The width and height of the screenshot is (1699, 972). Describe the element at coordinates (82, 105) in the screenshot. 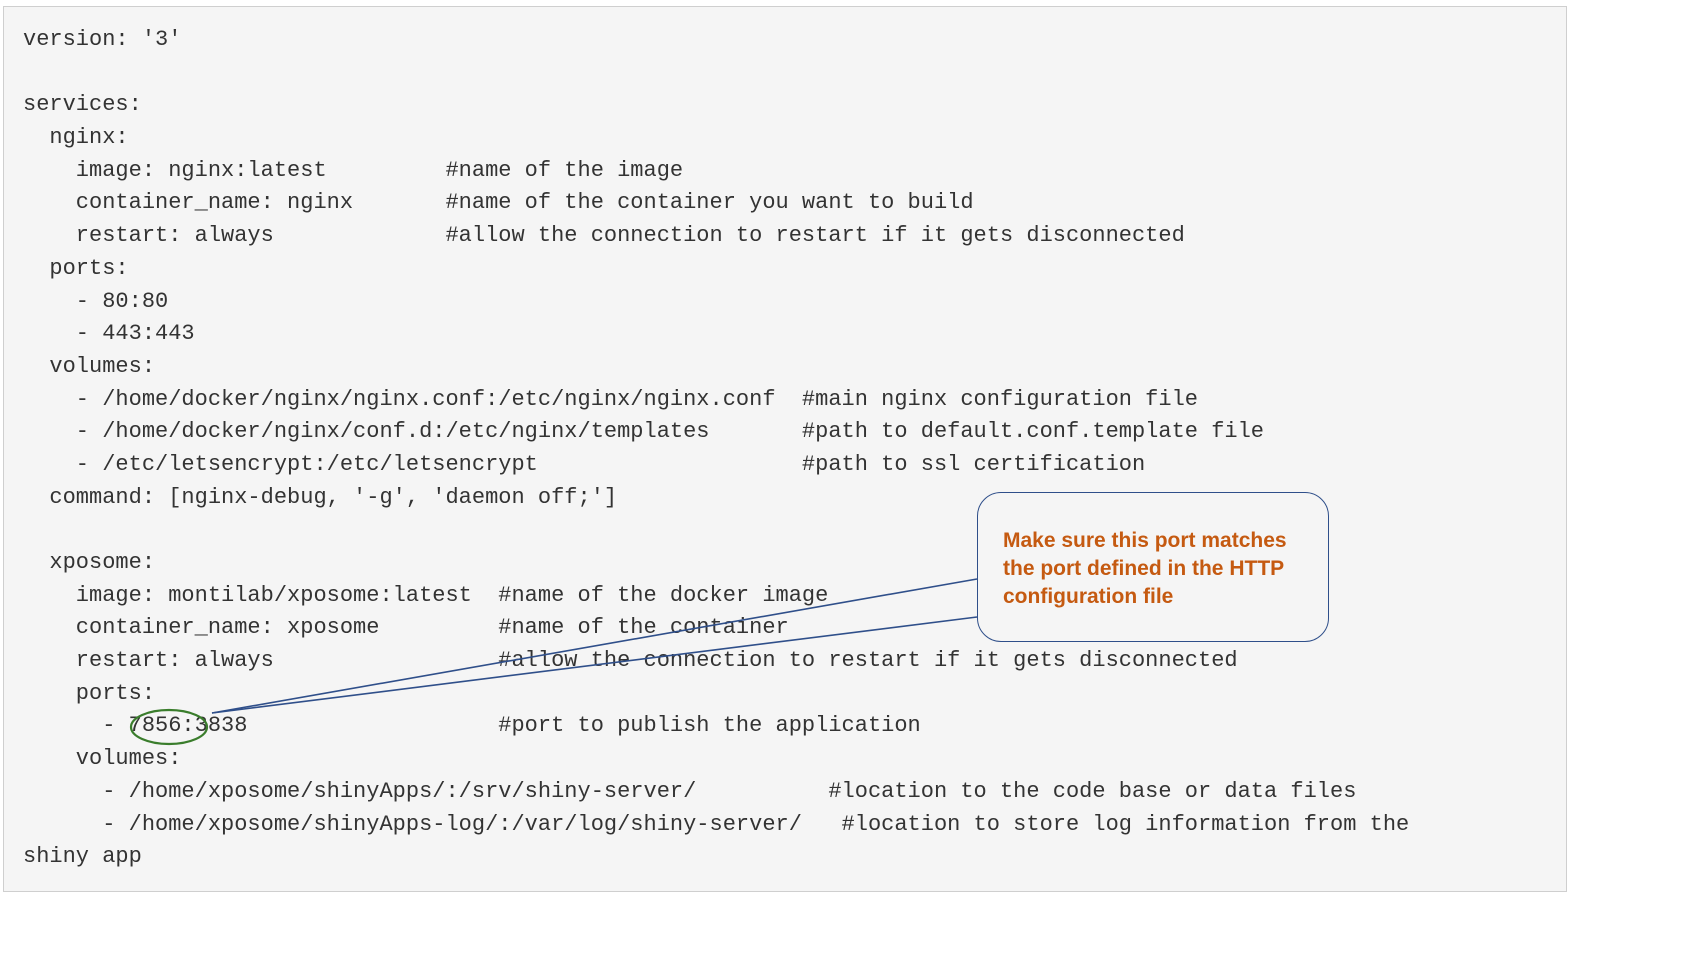

I see `code-line: services:` at that location.